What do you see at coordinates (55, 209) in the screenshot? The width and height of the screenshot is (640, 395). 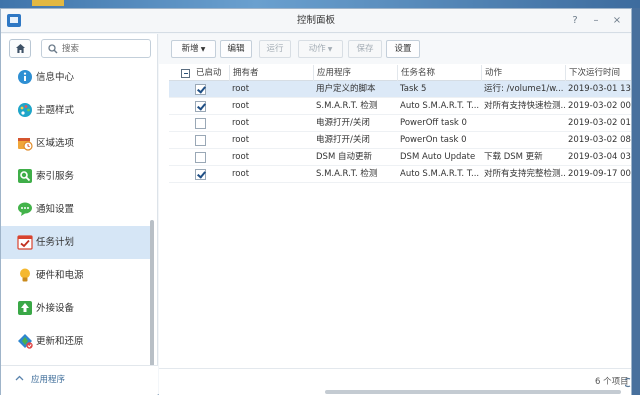 I see `sidebar-item-label: 通知设置` at bounding box center [55, 209].